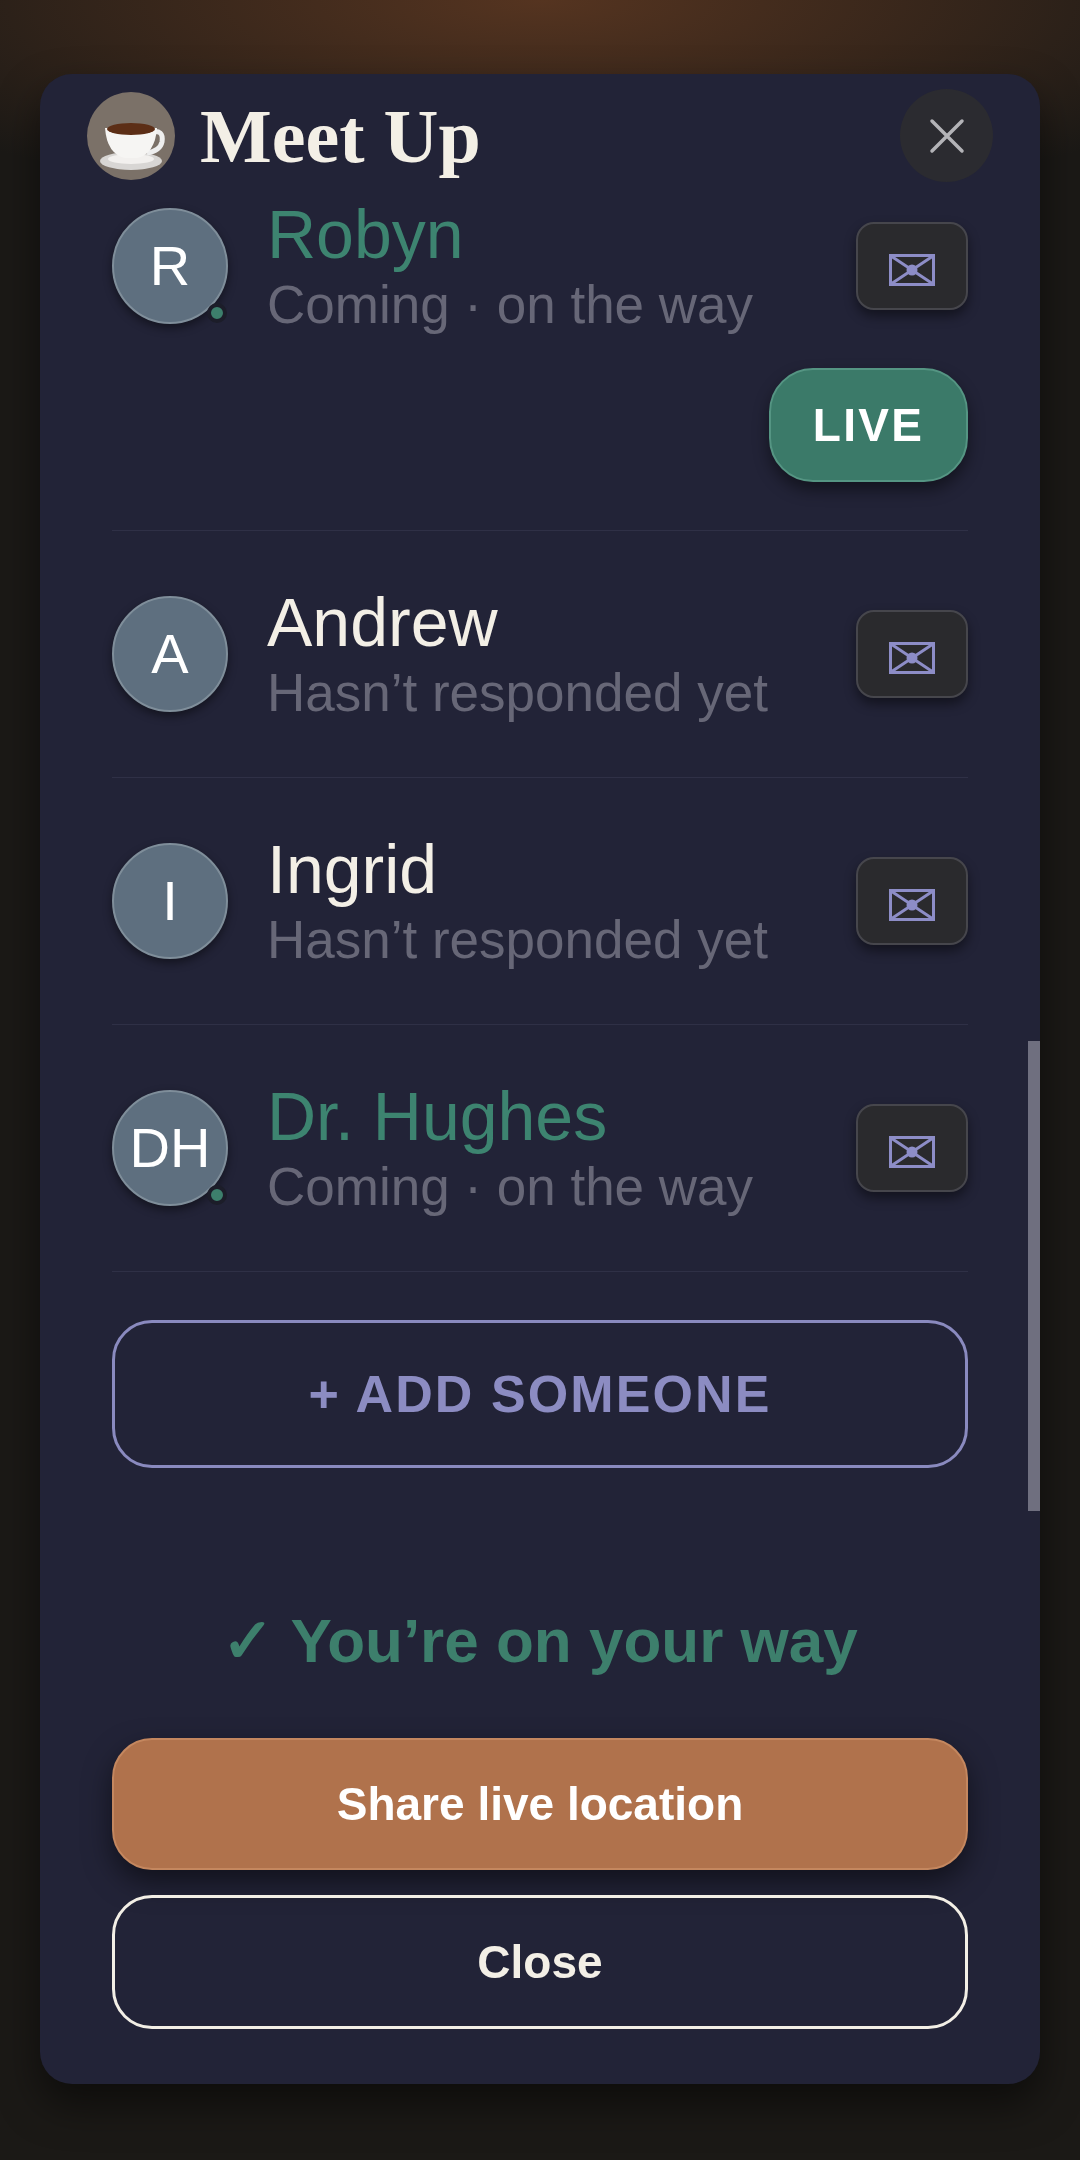 The width and height of the screenshot is (1080, 2160). Describe the element at coordinates (540, 1962) in the screenshot. I see `close-button: Close` at that location.